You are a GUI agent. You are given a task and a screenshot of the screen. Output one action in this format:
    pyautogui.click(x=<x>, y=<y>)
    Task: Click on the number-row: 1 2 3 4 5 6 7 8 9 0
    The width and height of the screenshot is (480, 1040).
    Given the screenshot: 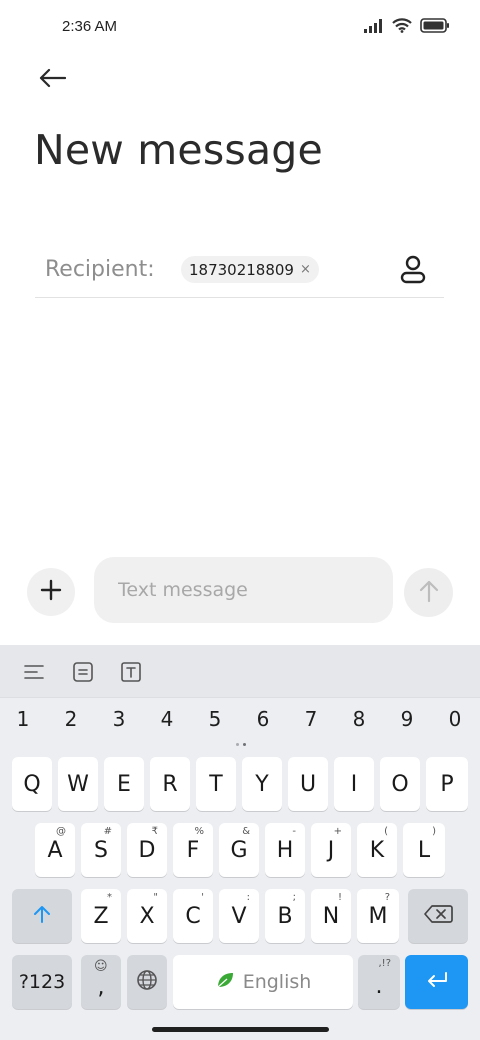 What is the action you would take?
    pyautogui.click(x=240, y=723)
    